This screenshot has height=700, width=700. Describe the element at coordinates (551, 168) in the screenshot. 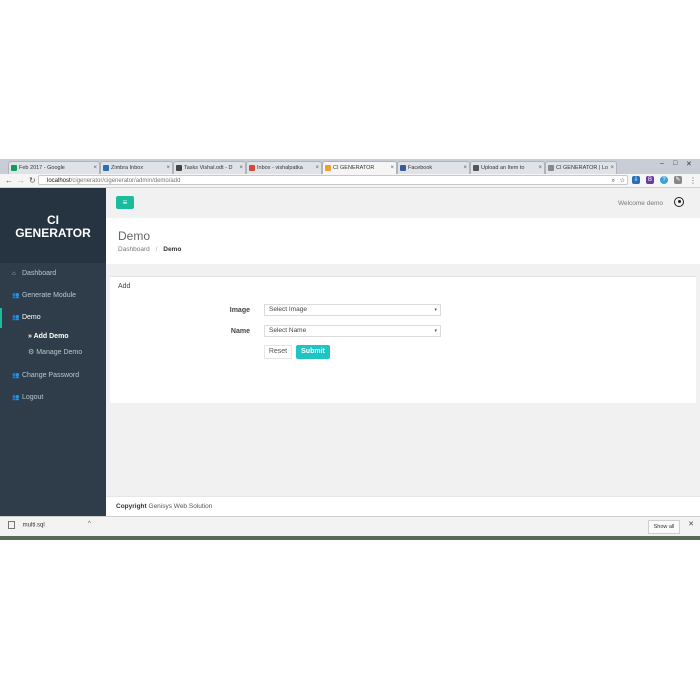

I see `page-icon` at that location.